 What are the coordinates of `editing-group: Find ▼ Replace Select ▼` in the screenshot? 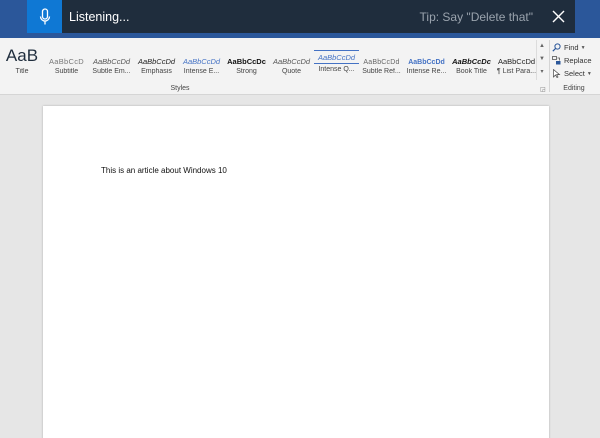 It's located at (576, 60).